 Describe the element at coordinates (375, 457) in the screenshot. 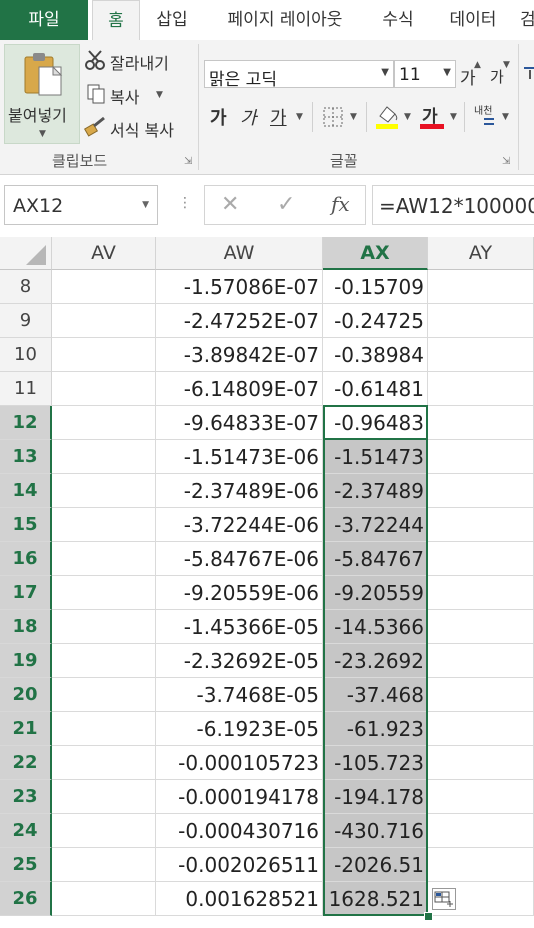

I see `cell-ax: -1.51473` at that location.